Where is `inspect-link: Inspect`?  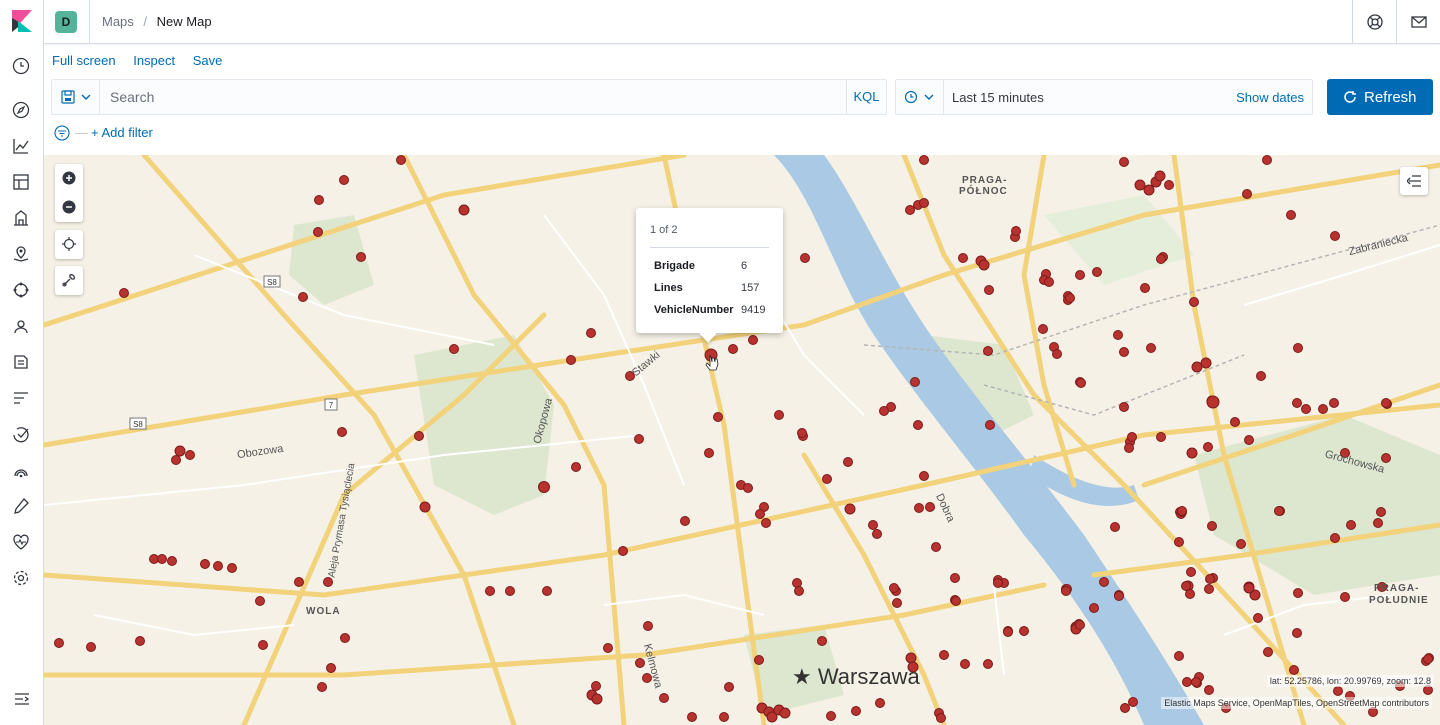 inspect-link: Inspect is located at coordinates (154, 60).